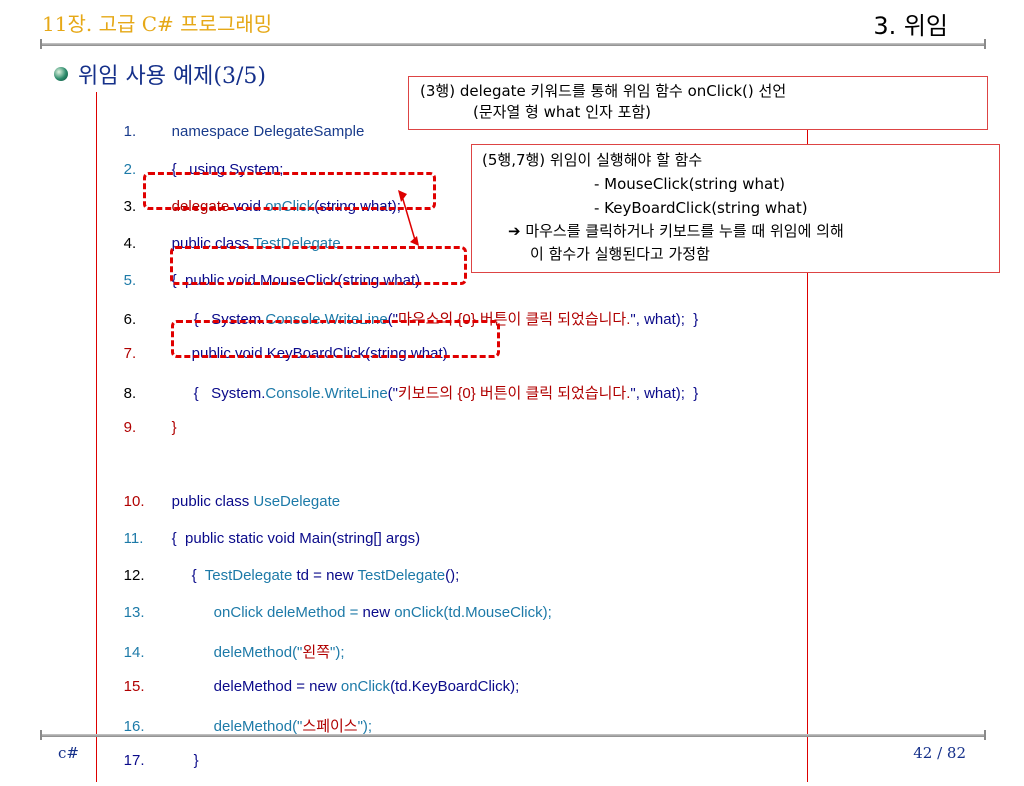  I want to click on line-number: 14., so click(134, 652).